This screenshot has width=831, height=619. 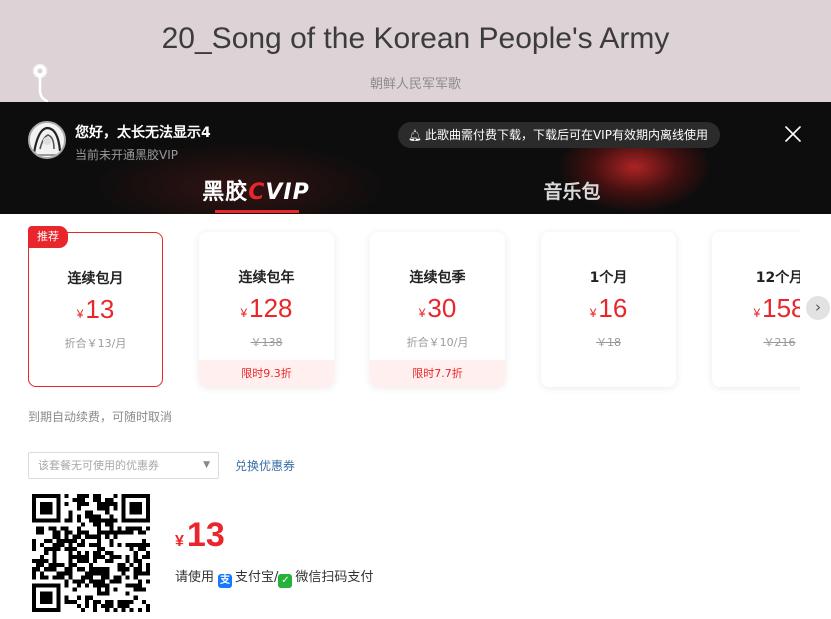 I want to click on plan-note: 折合￥10/月, so click(x=437, y=342).